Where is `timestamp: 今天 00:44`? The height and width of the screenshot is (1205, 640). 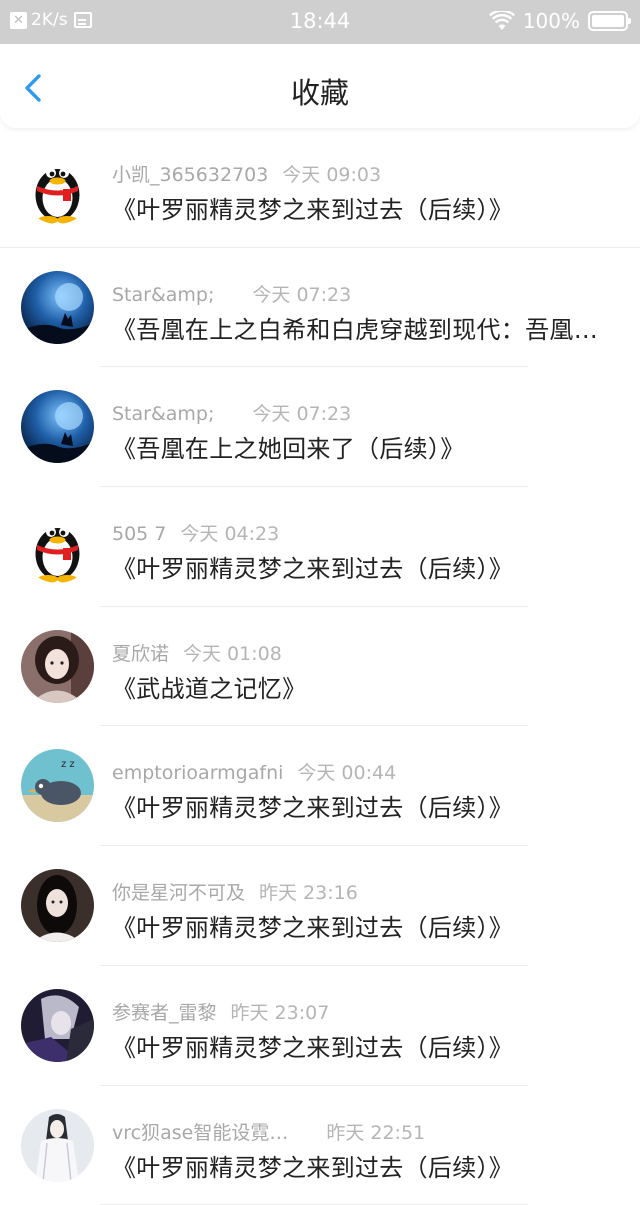 timestamp: 今天 00:44 is located at coordinates (347, 773).